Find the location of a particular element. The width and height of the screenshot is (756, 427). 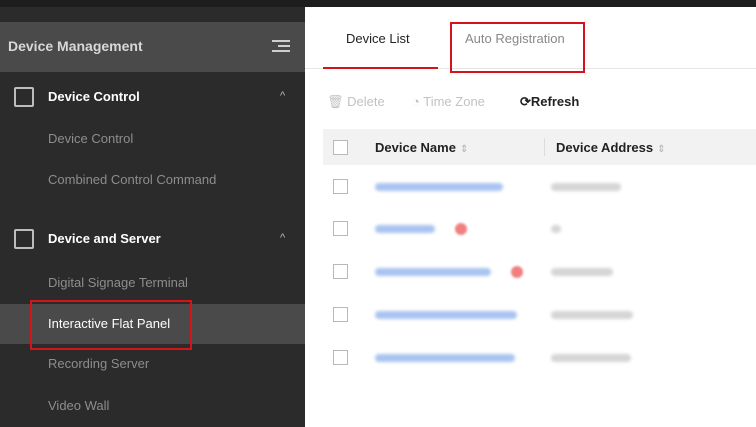

column-device-address: Device Address ⇕ is located at coordinates (610, 147).